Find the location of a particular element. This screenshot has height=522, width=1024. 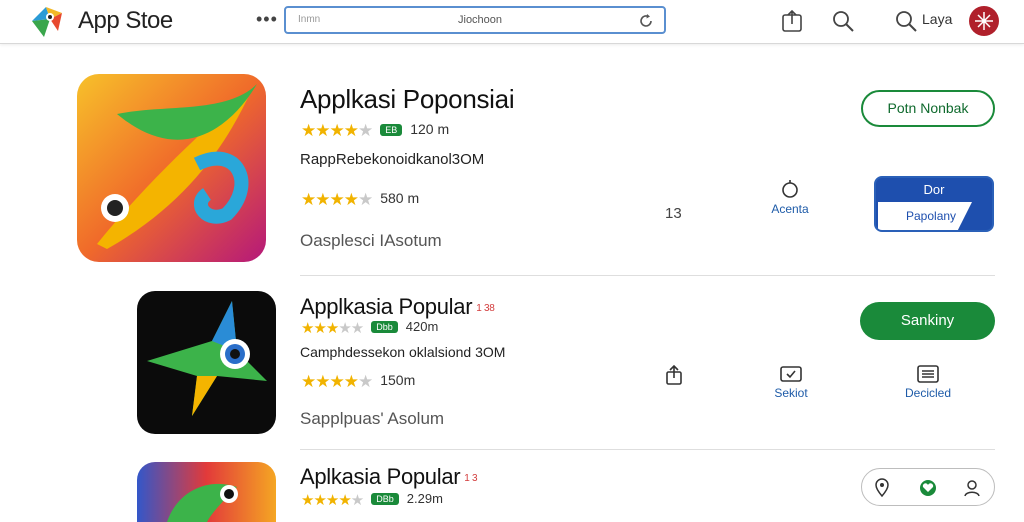

rating-meta: 2.29m is located at coordinates (424, 498).